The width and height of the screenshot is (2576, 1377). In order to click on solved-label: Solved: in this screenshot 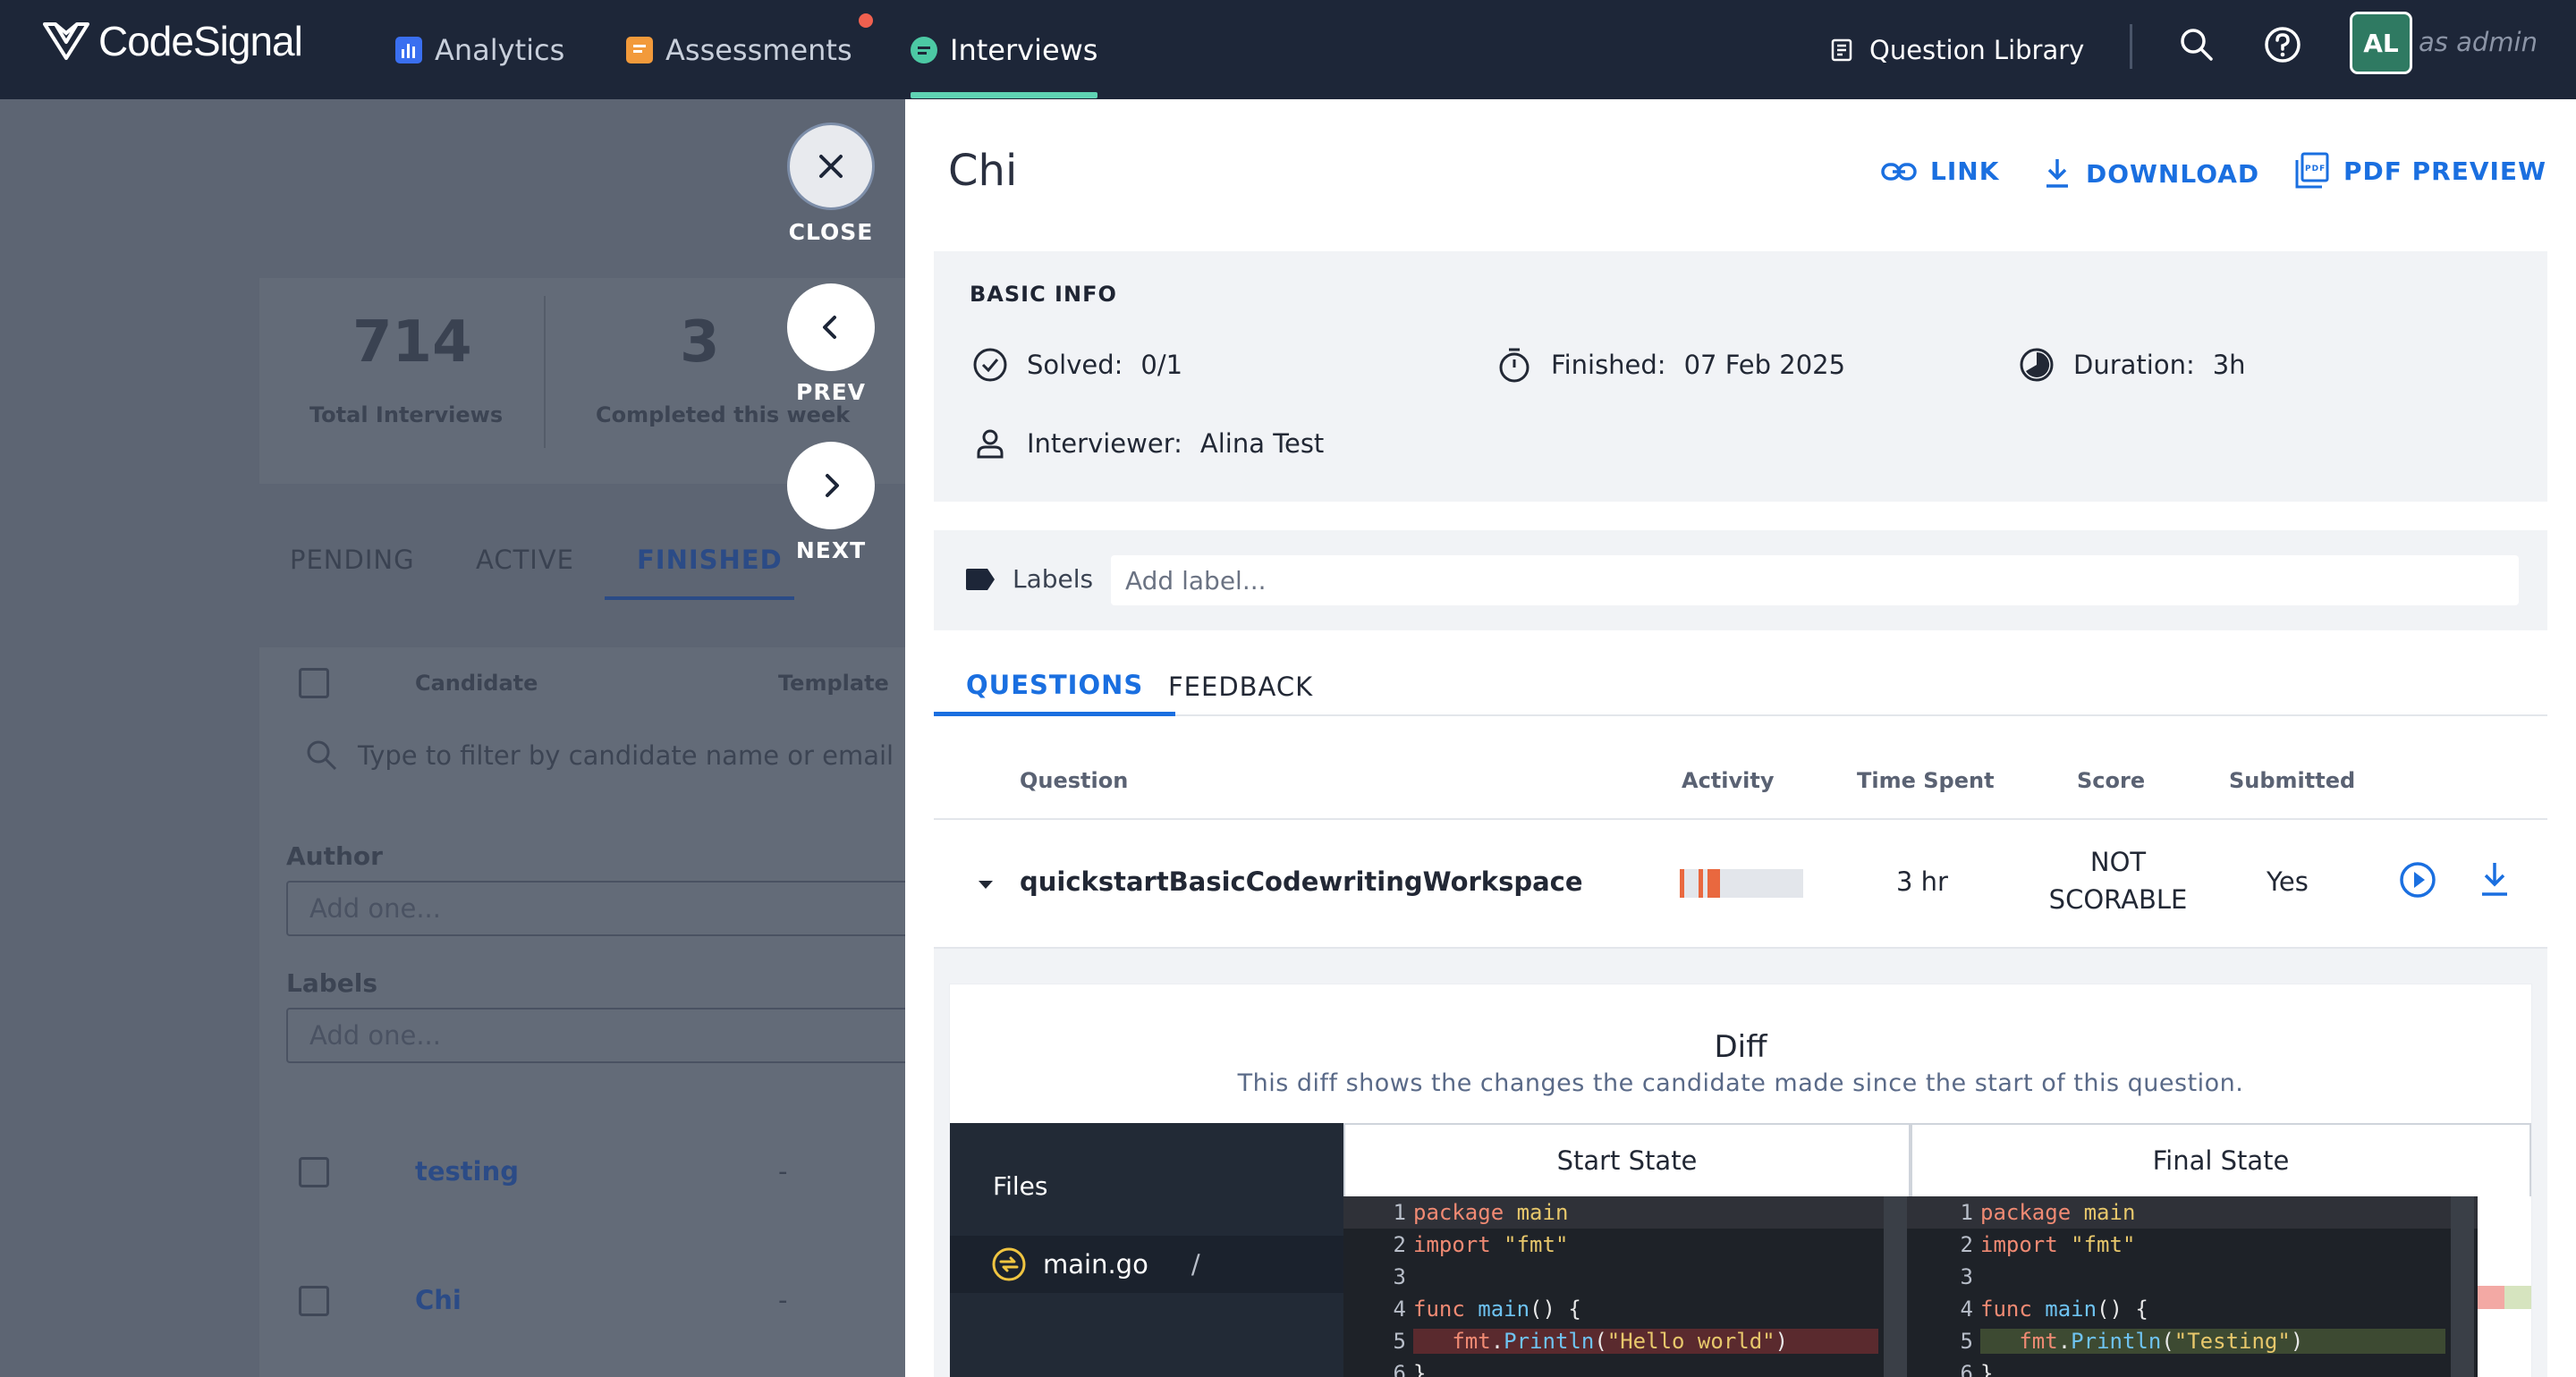, I will do `click(1075, 365)`.